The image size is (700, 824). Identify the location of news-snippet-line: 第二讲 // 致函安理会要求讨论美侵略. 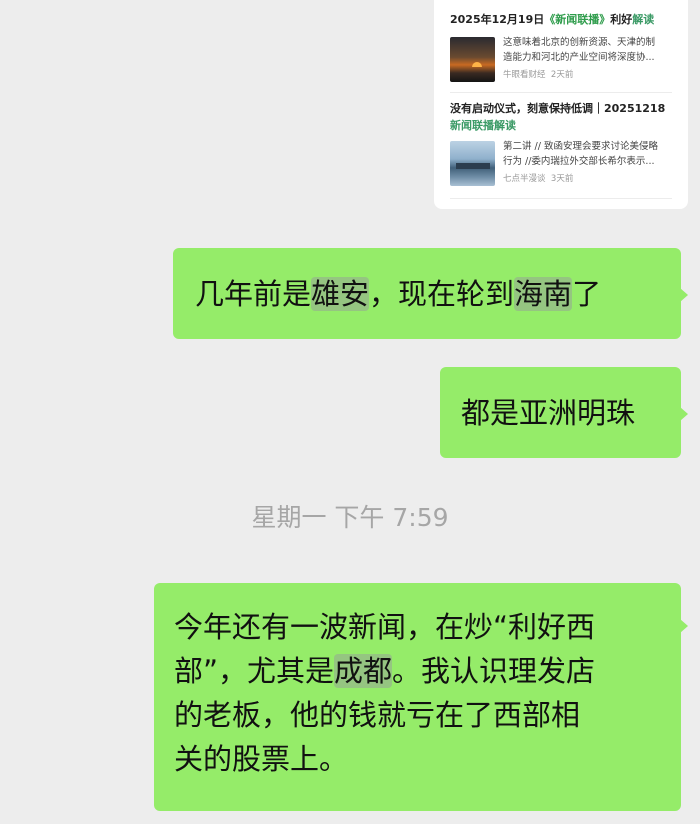
(580, 146).